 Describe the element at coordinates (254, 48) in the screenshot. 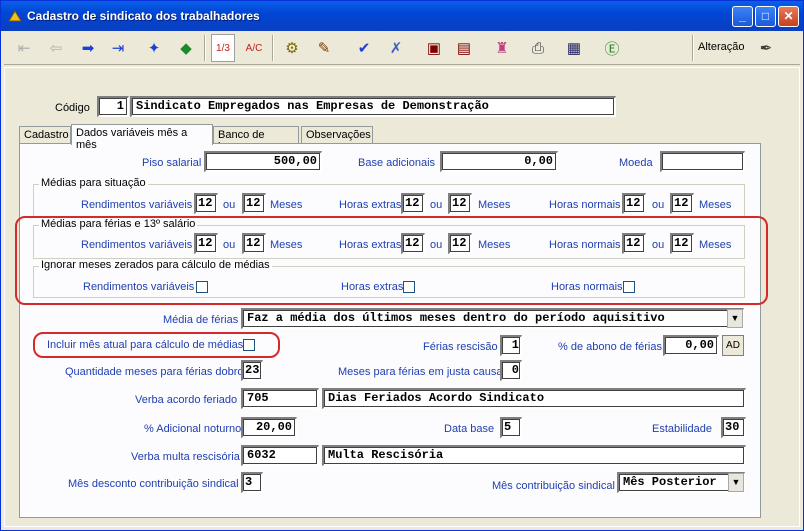

I see `sort-alpha-icon: A/C` at that location.